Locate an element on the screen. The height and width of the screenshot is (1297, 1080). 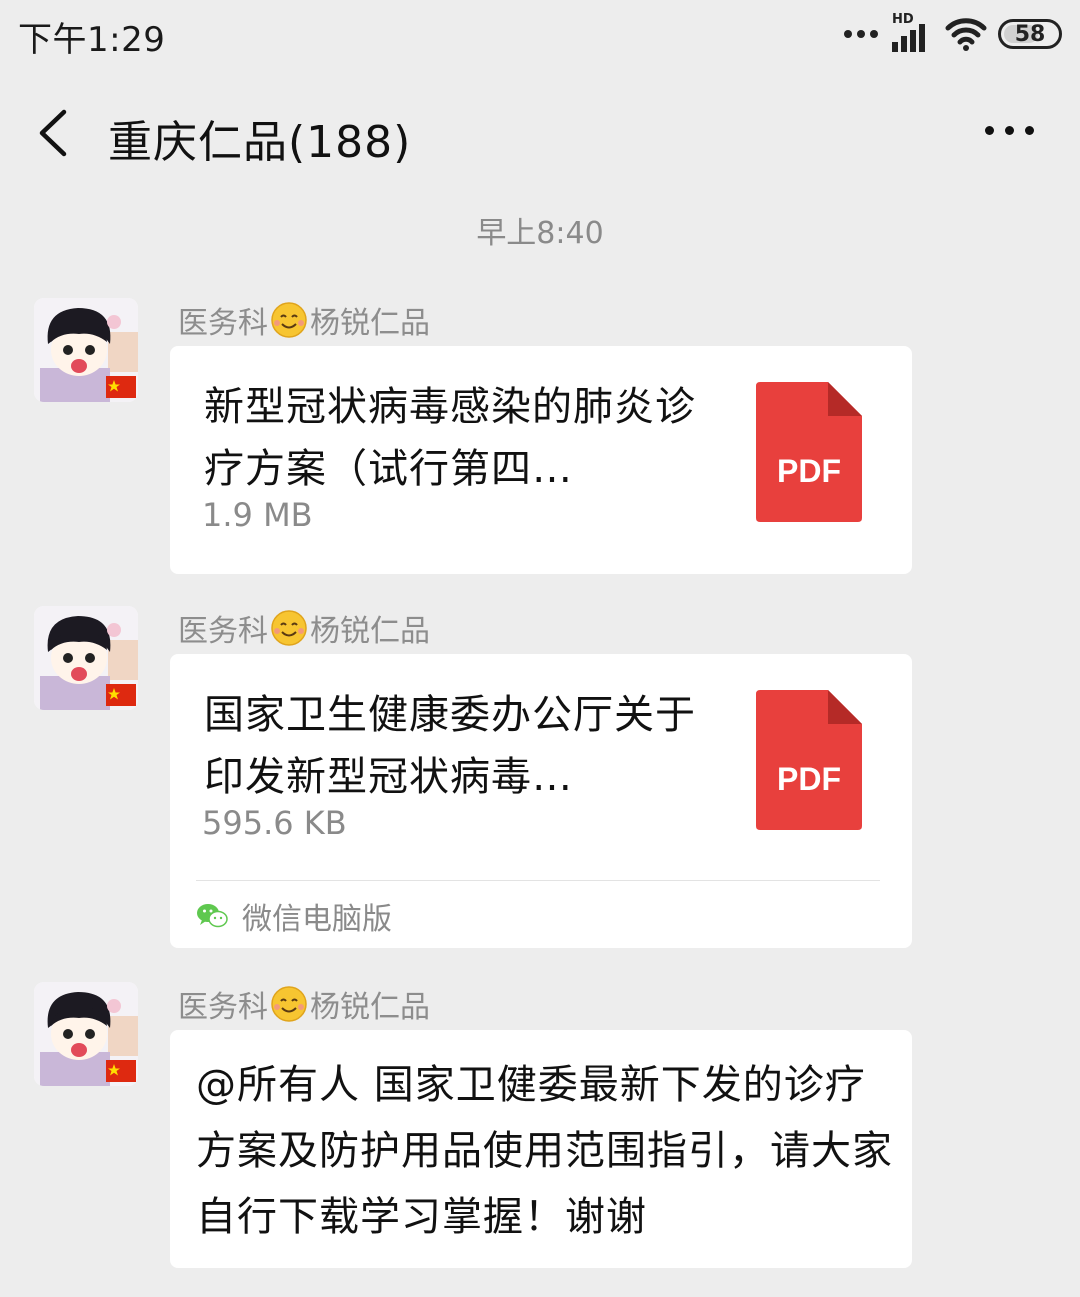
chat-title: 重庆仁品(188) is located at coordinates (260, 142).